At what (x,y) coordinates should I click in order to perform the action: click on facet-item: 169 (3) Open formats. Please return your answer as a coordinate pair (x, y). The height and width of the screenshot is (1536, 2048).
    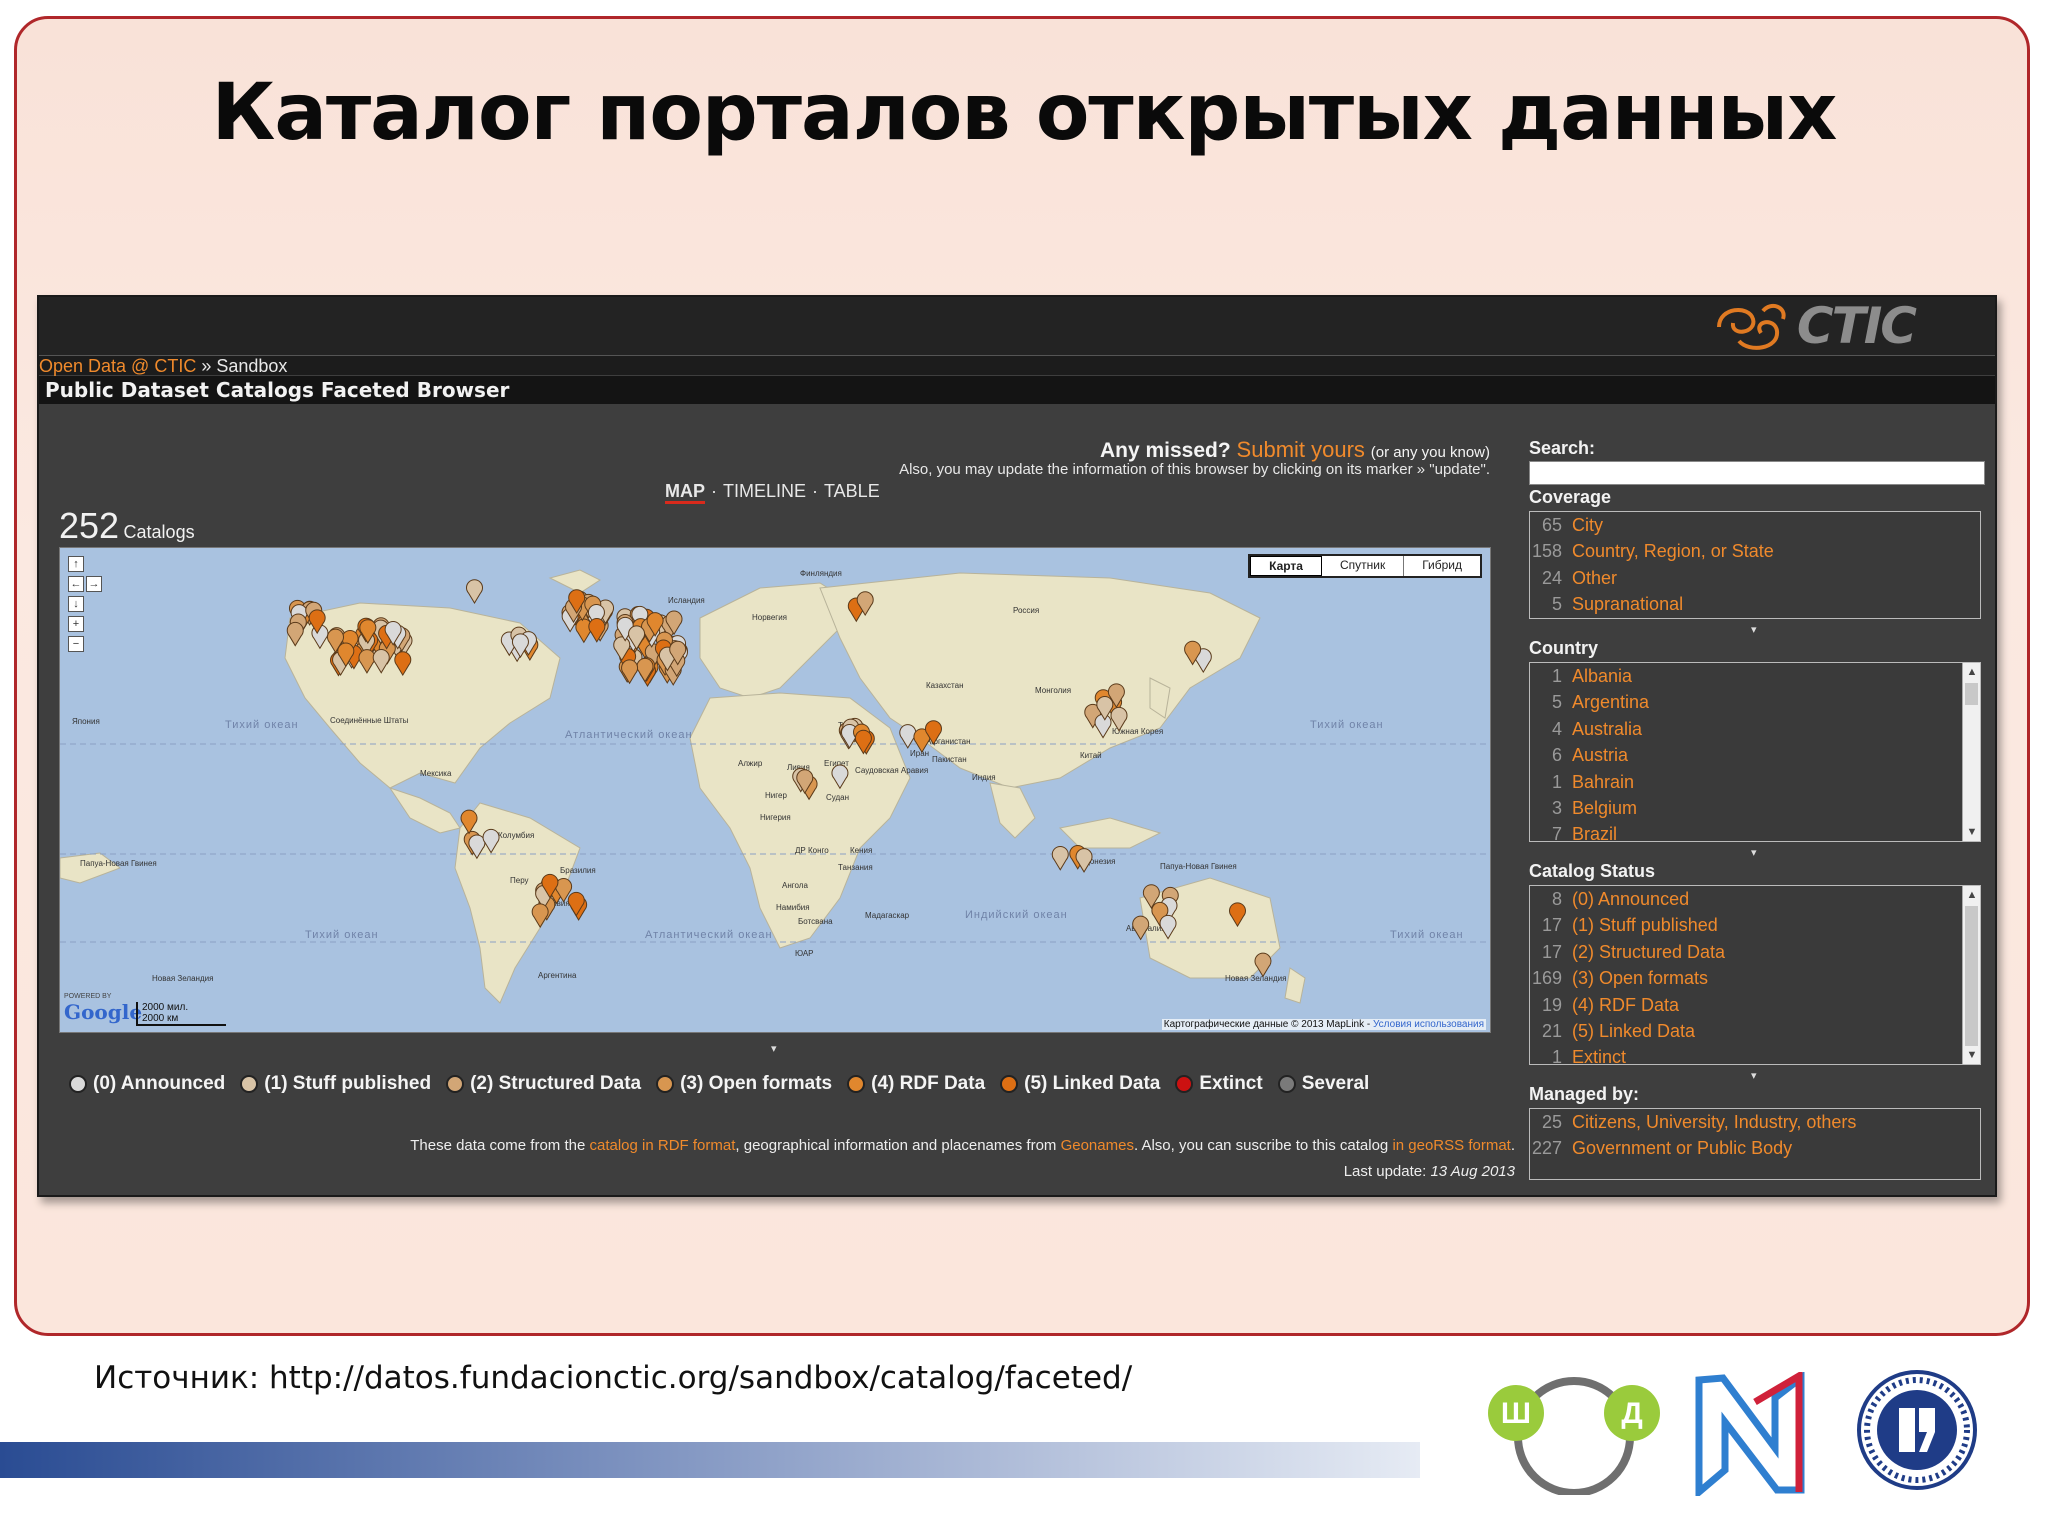
    Looking at the image, I should click on (1755, 978).